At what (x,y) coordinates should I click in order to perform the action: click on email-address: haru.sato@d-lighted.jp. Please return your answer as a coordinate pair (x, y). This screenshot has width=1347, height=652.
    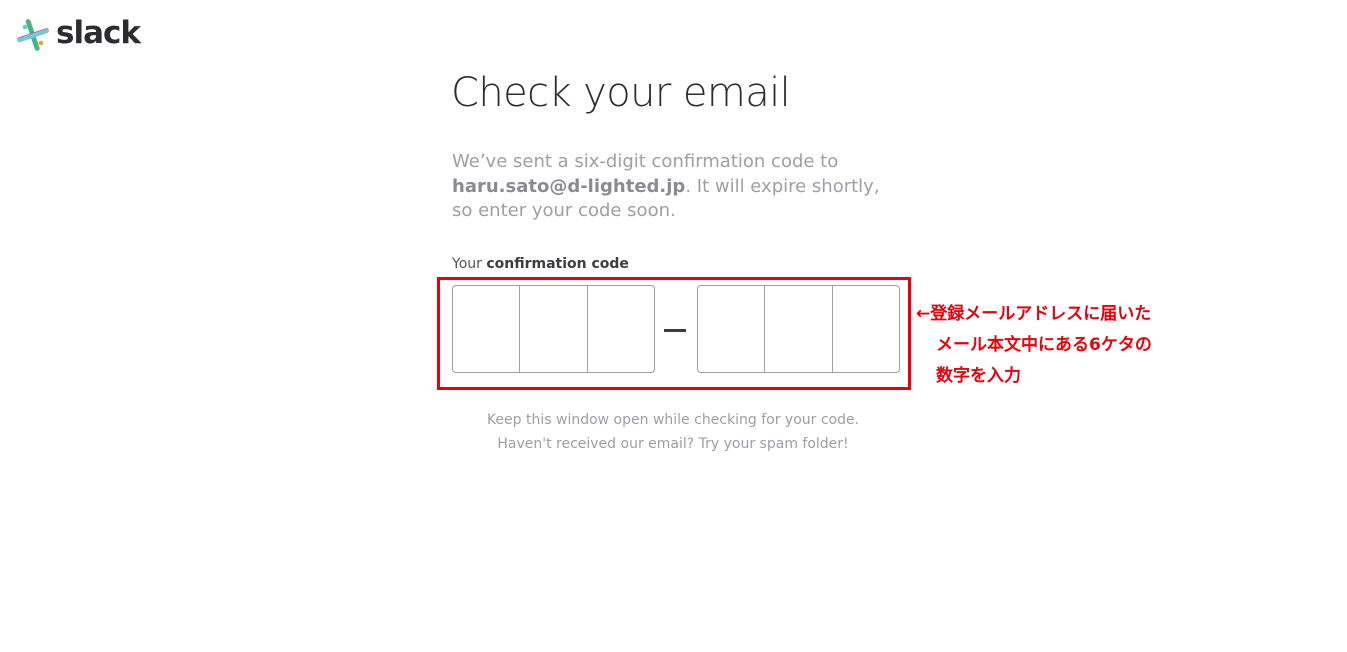
    Looking at the image, I should click on (569, 186).